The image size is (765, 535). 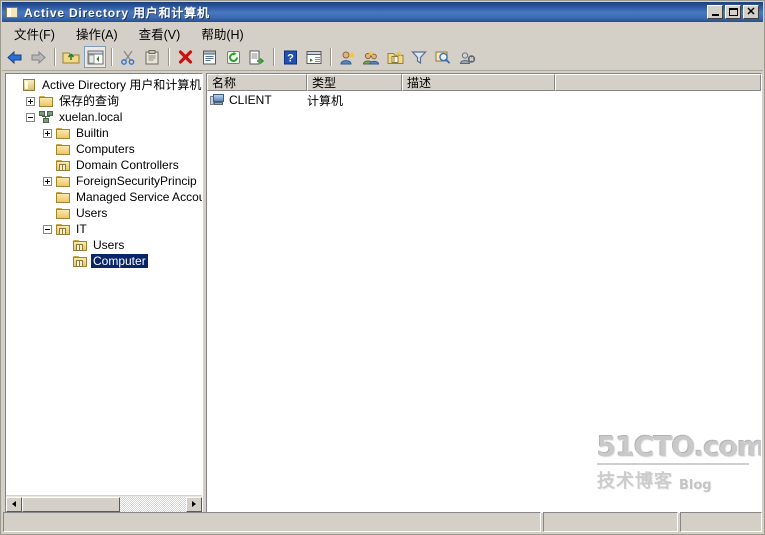 What do you see at coordinates (751, 12) in the screenshot?
I see `close-button: ✕` at bounding box center [751, 12].